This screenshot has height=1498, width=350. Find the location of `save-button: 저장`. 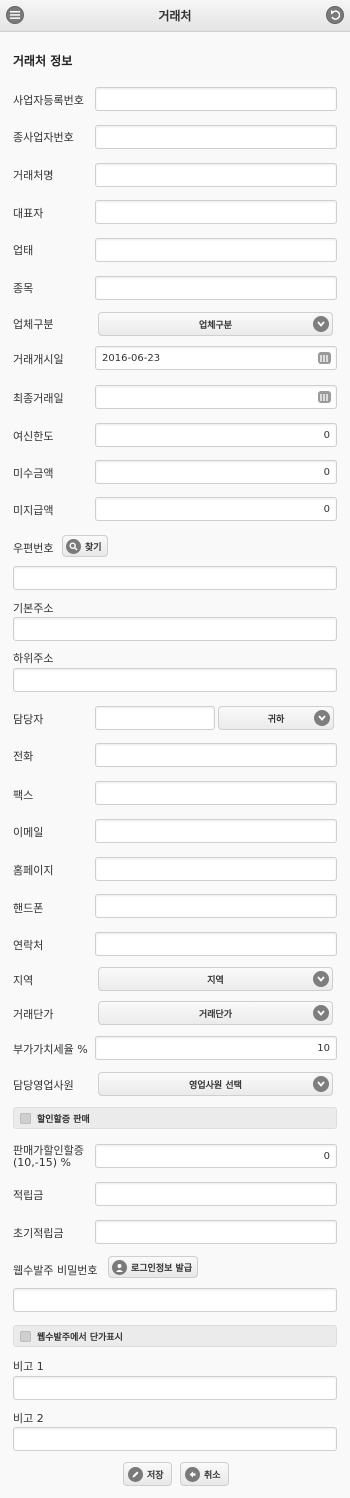

save-button: 저장 is located at coordinates (147, 1474).